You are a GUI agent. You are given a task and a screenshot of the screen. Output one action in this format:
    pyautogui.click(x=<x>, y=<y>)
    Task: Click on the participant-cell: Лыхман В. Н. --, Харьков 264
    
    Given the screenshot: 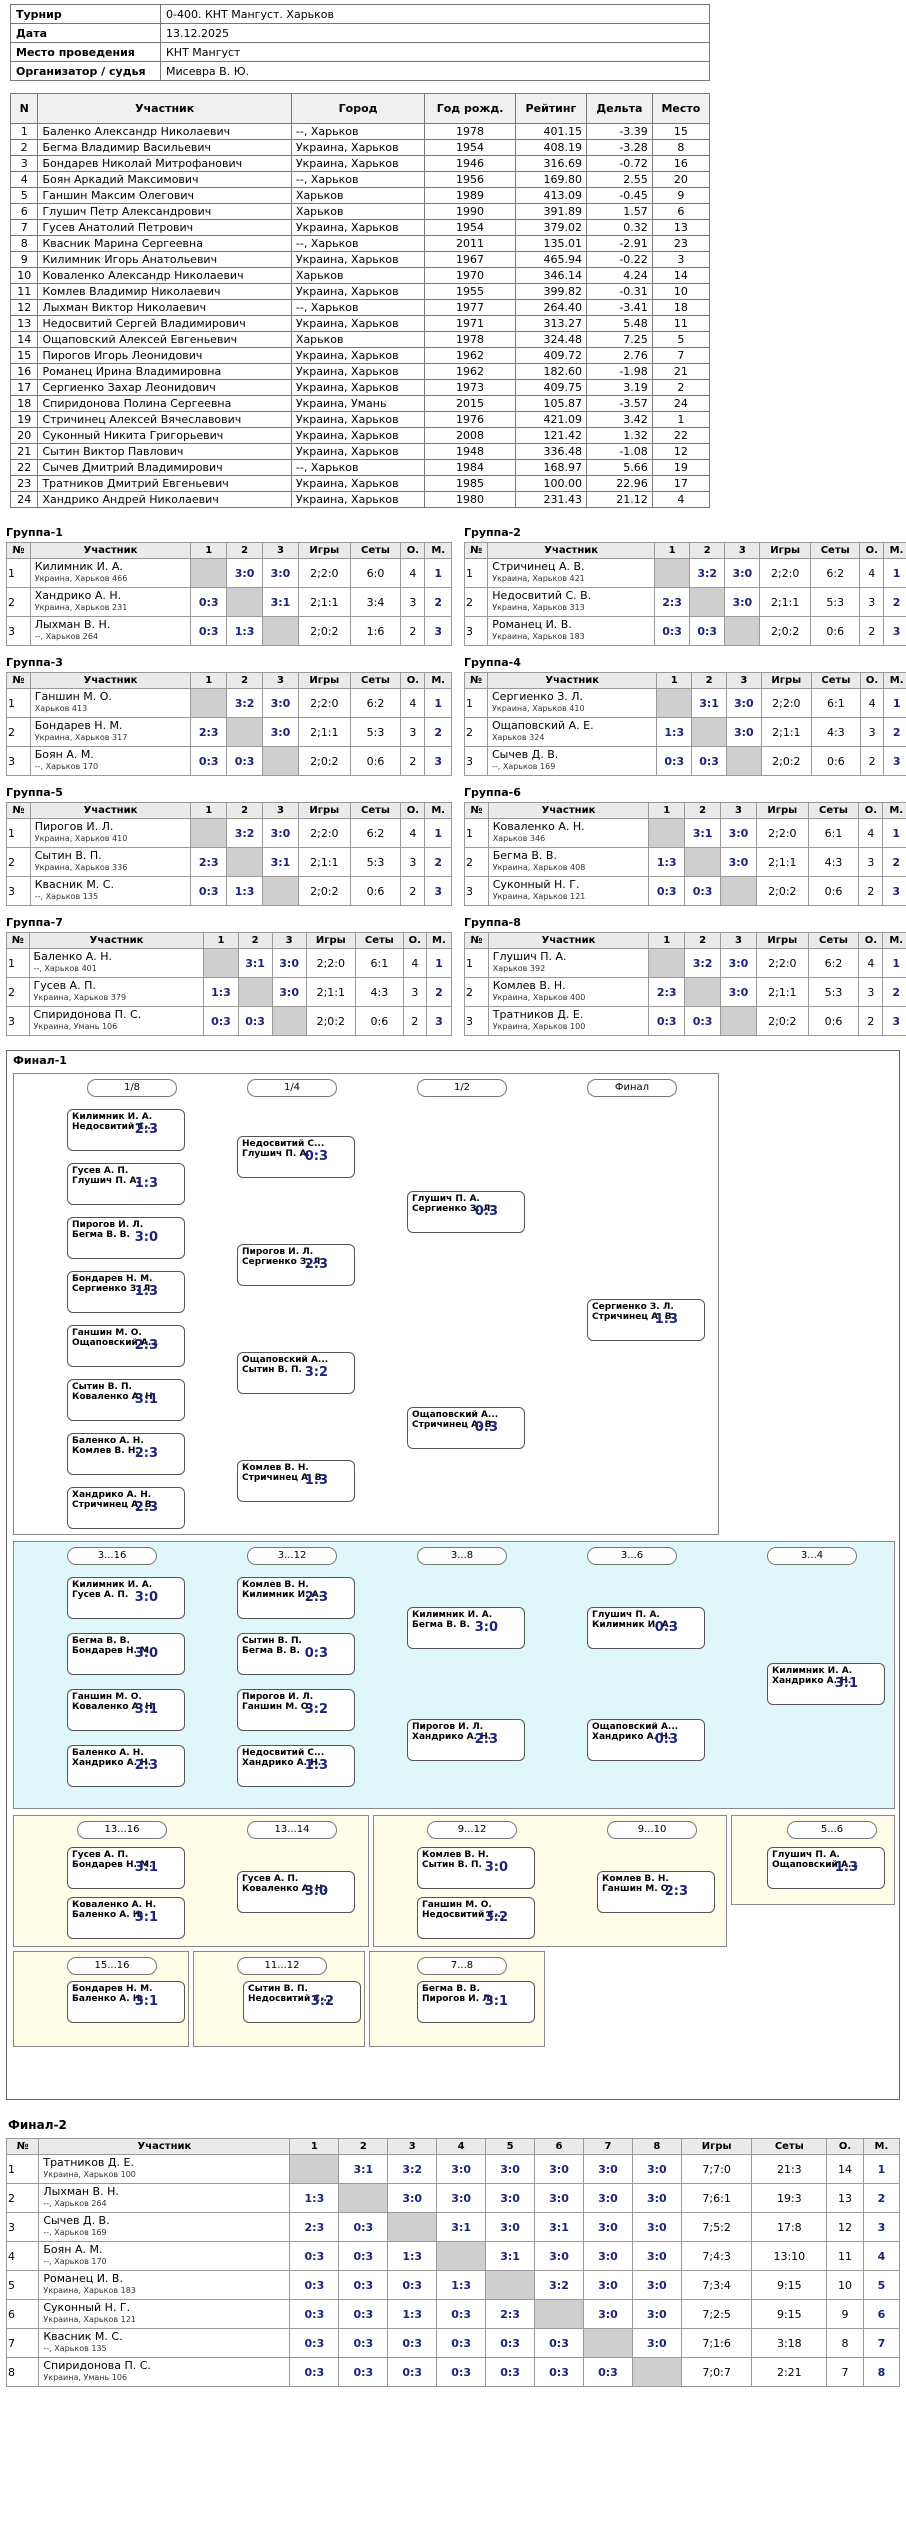 What is the action you would take?
    pyautogui.click(x=164, y=2198)
    